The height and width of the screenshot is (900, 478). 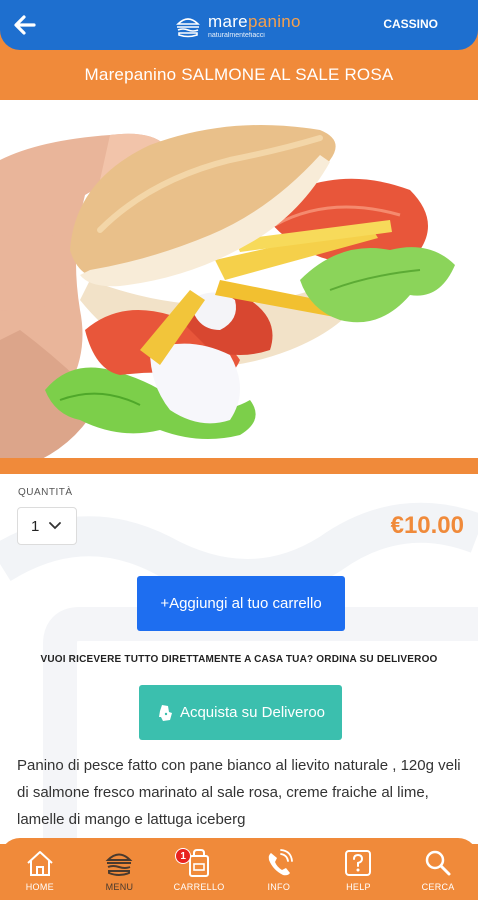 I want to click on quantity-label: QUANTITÀ, so click(x=45, y=492).